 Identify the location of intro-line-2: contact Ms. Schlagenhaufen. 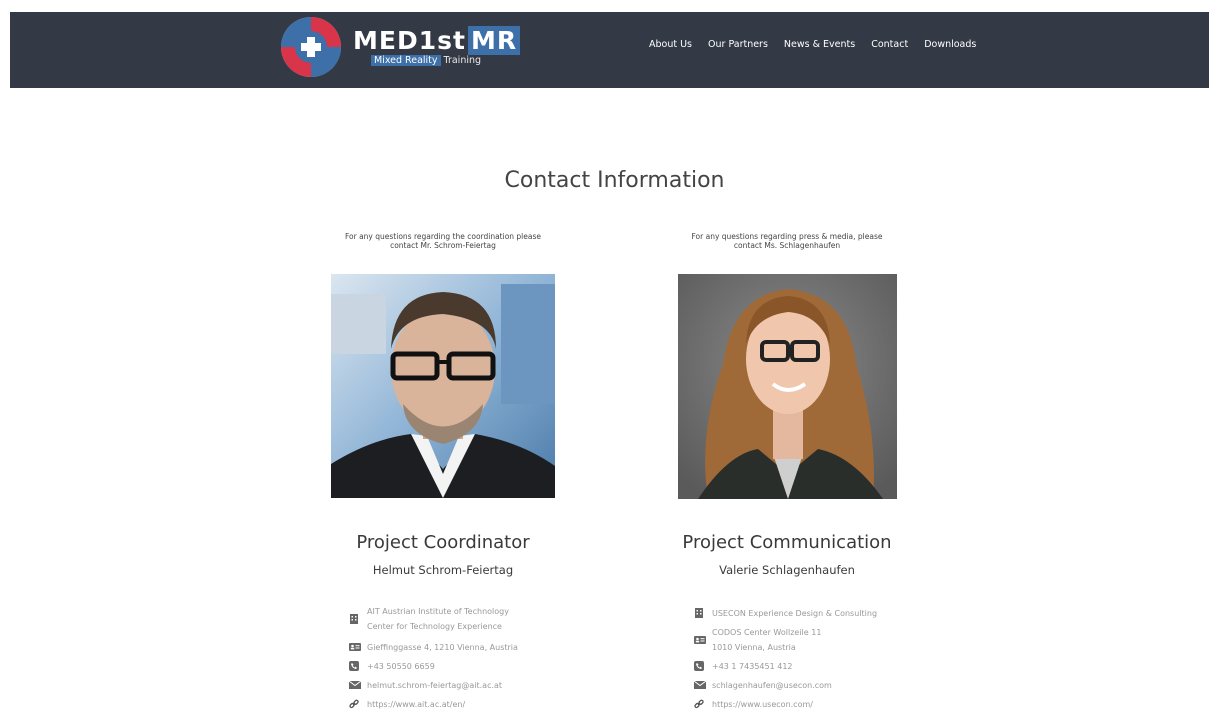
(787, 245).